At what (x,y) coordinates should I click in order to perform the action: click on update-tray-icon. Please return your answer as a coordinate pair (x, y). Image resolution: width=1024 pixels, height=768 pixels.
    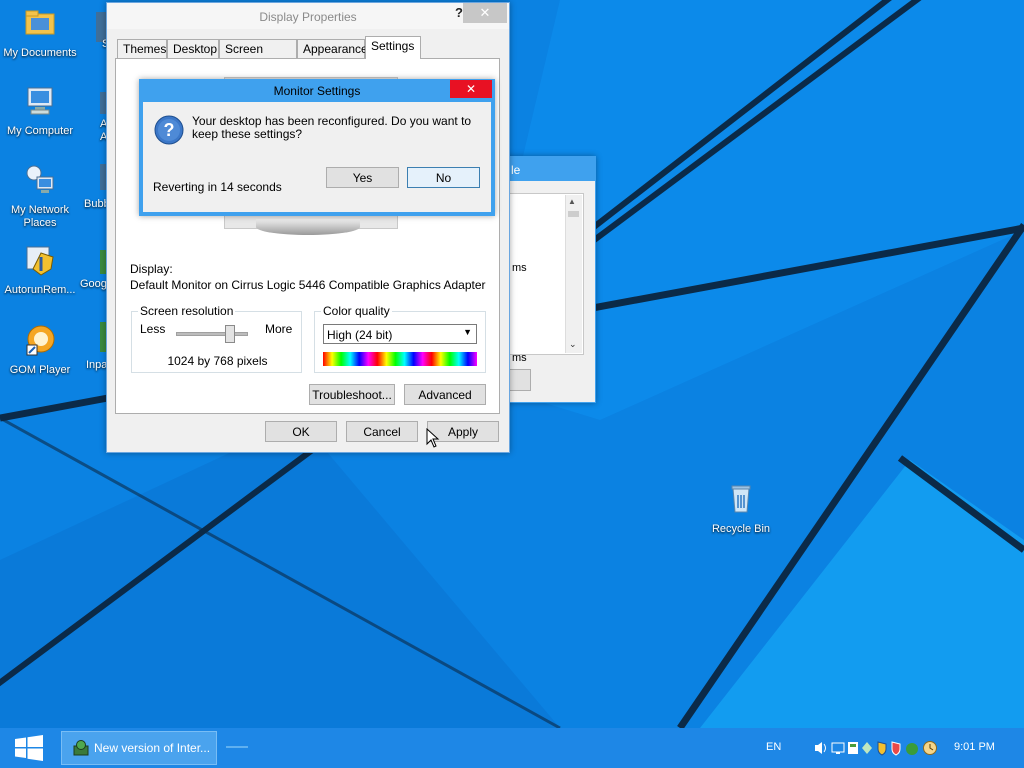
    Looking at the image, I should click on (912, 749).